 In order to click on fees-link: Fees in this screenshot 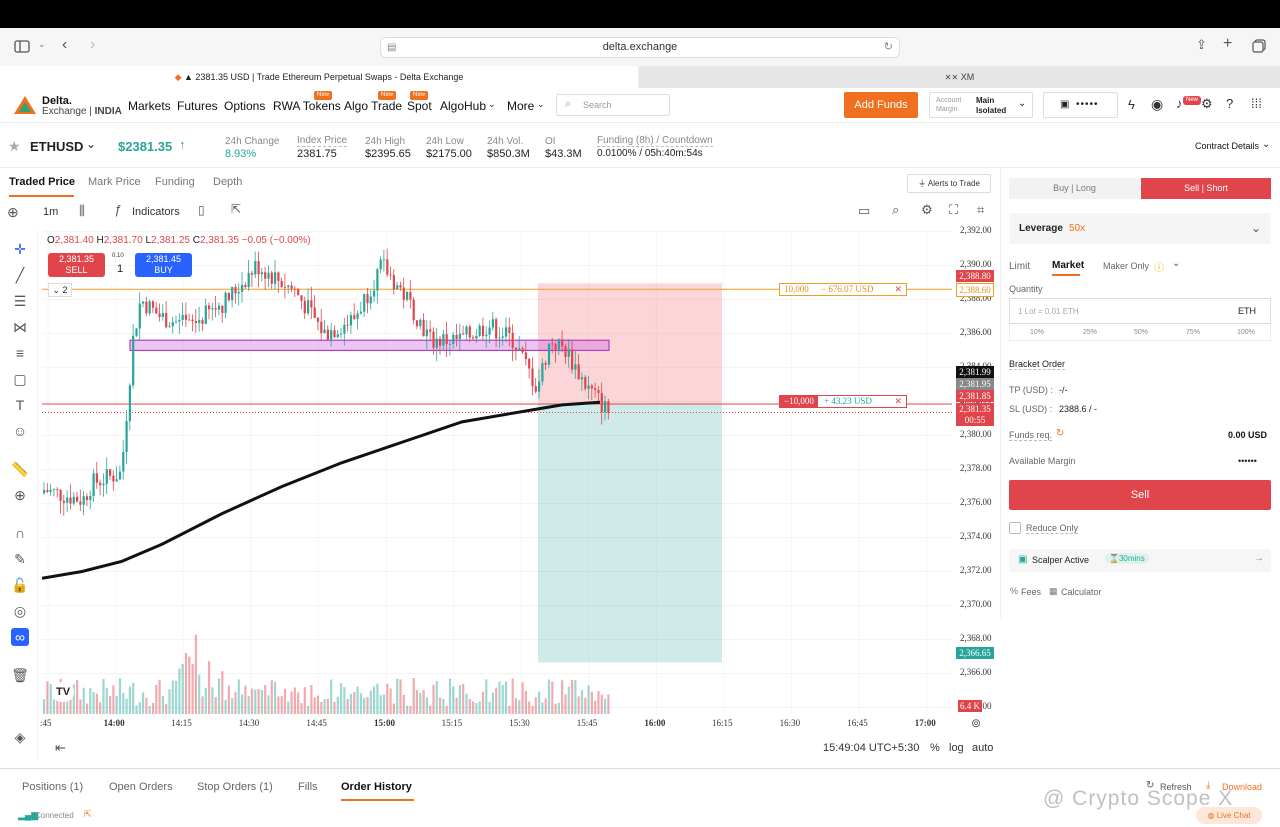, I will do `click(1031, 592)`.